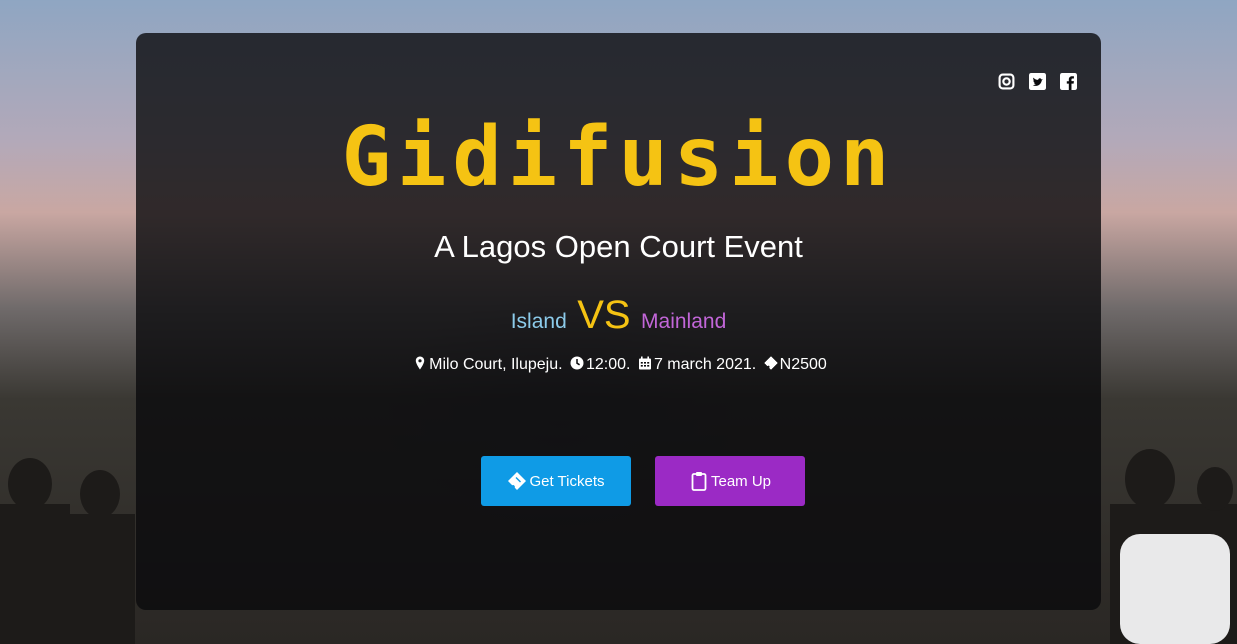 This screenshot has width=1237, height=644. I want to click on instagram-icon, so click(1006, 81).